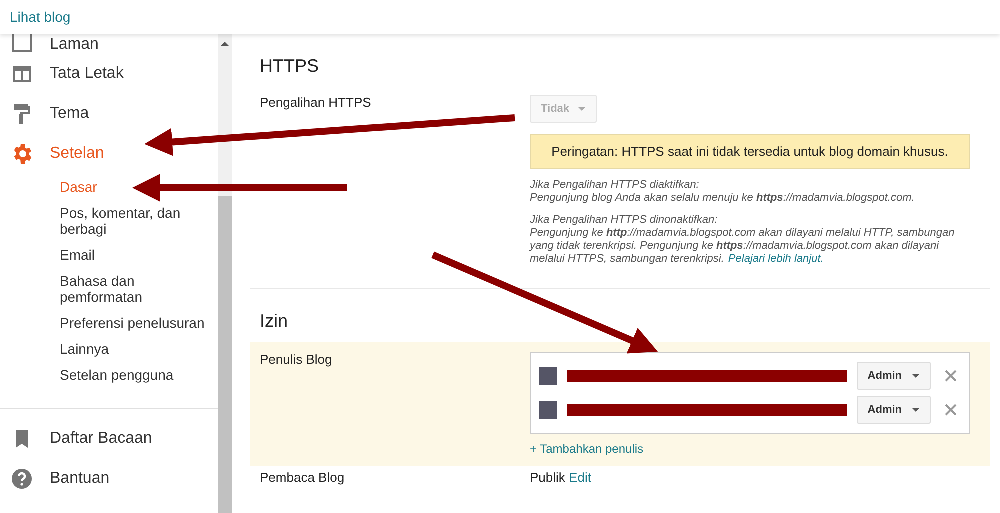 This screenshot has width=1000, height=513. What do you see at coordinates (776, 259) in the screenshot?
I see `learn-more-link: Pelajari lebih lanjut.` at bounding box center [776, 259].